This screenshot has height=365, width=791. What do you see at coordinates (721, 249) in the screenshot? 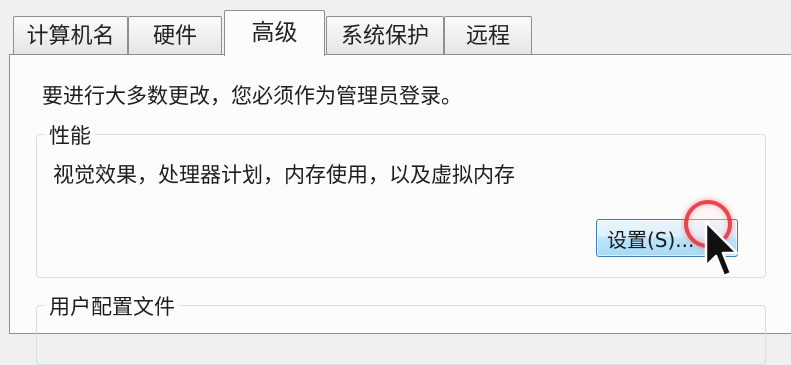
I see `mouse-pointer-icon` at bounding box center [721, 249].